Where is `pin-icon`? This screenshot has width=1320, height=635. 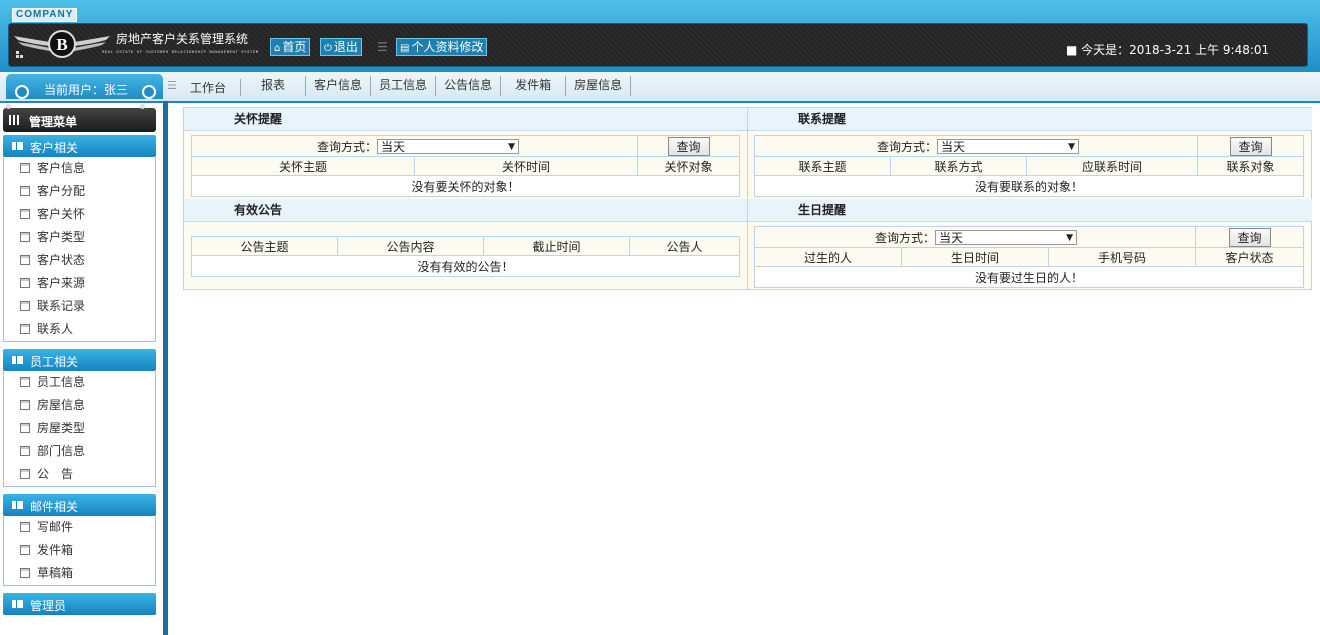
pin-icon is located at coordinates (8, 106).